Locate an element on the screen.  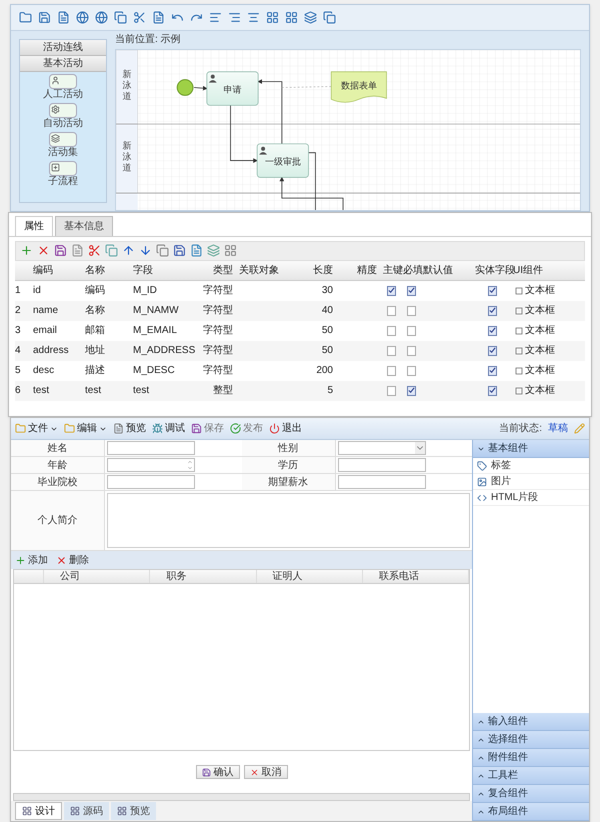
copy-icon is located at coordinates (111, 250).